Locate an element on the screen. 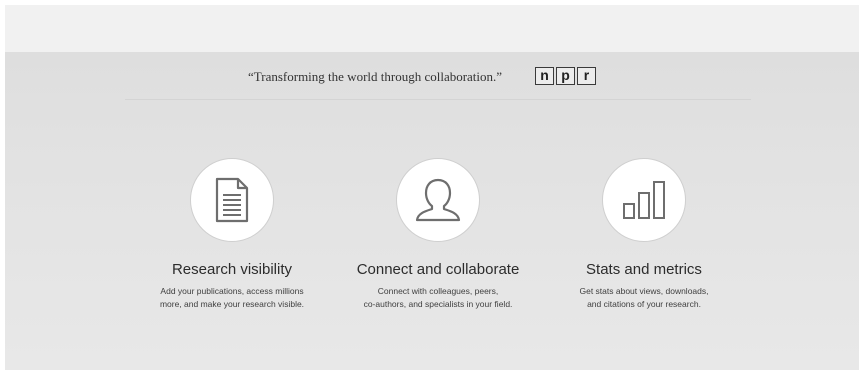 Image resolution: width=864 pixels, height=377 pixels. feature-desc-line: more, and make your research visible. is located at coordinates (232, 304).